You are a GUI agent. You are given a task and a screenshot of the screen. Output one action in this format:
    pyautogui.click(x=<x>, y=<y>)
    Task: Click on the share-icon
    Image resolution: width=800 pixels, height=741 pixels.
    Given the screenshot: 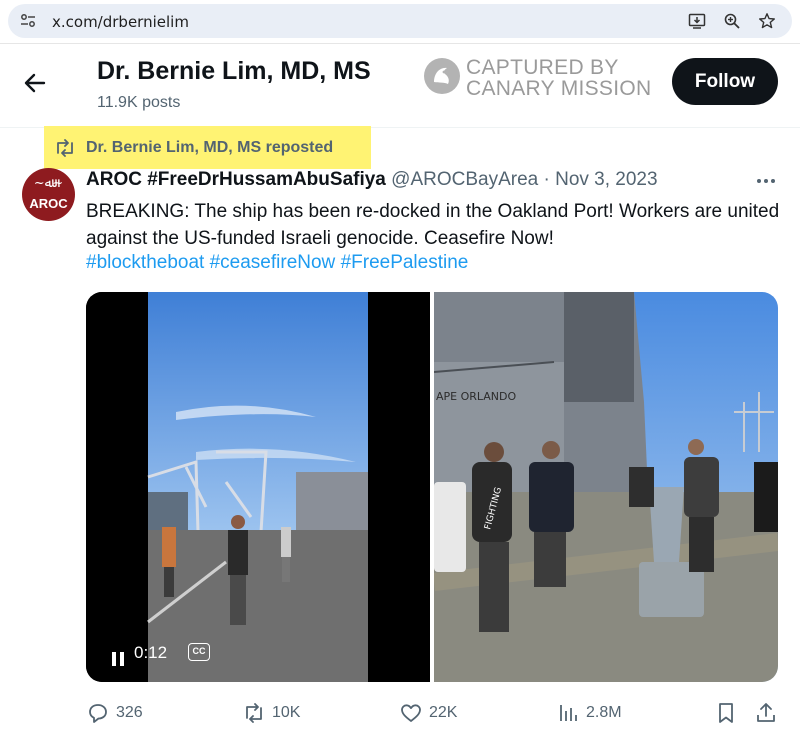 What is the action you would take?
    pyautogui.click(x=766, y=712)
    